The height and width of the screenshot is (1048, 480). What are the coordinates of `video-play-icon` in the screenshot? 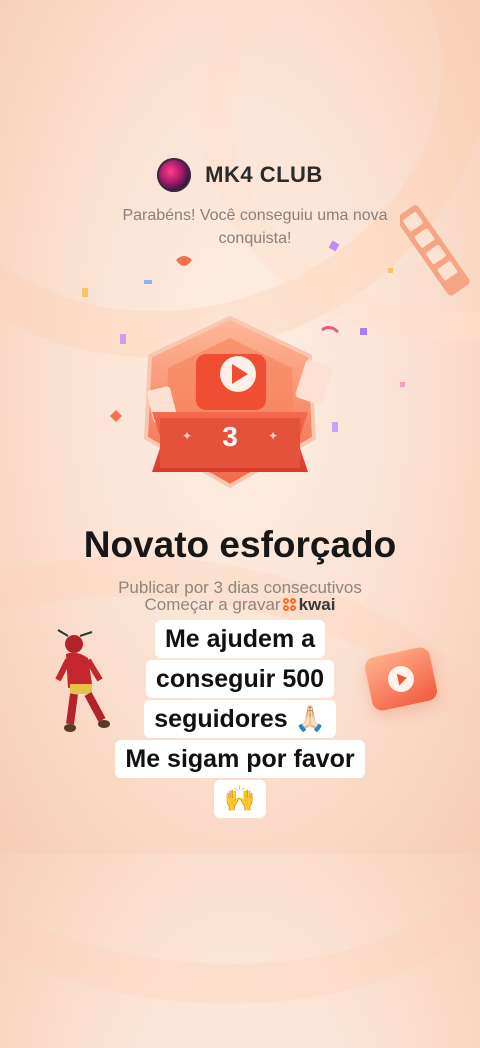 It's located at (231, 382).